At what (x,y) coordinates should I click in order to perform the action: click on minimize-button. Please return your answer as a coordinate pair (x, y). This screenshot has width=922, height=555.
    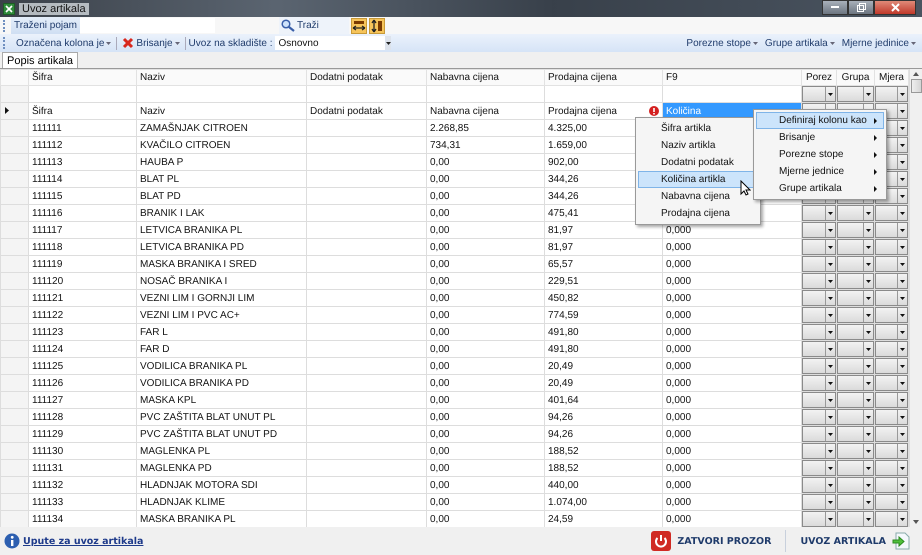
    Looking at the image, I should click on (835, 7).